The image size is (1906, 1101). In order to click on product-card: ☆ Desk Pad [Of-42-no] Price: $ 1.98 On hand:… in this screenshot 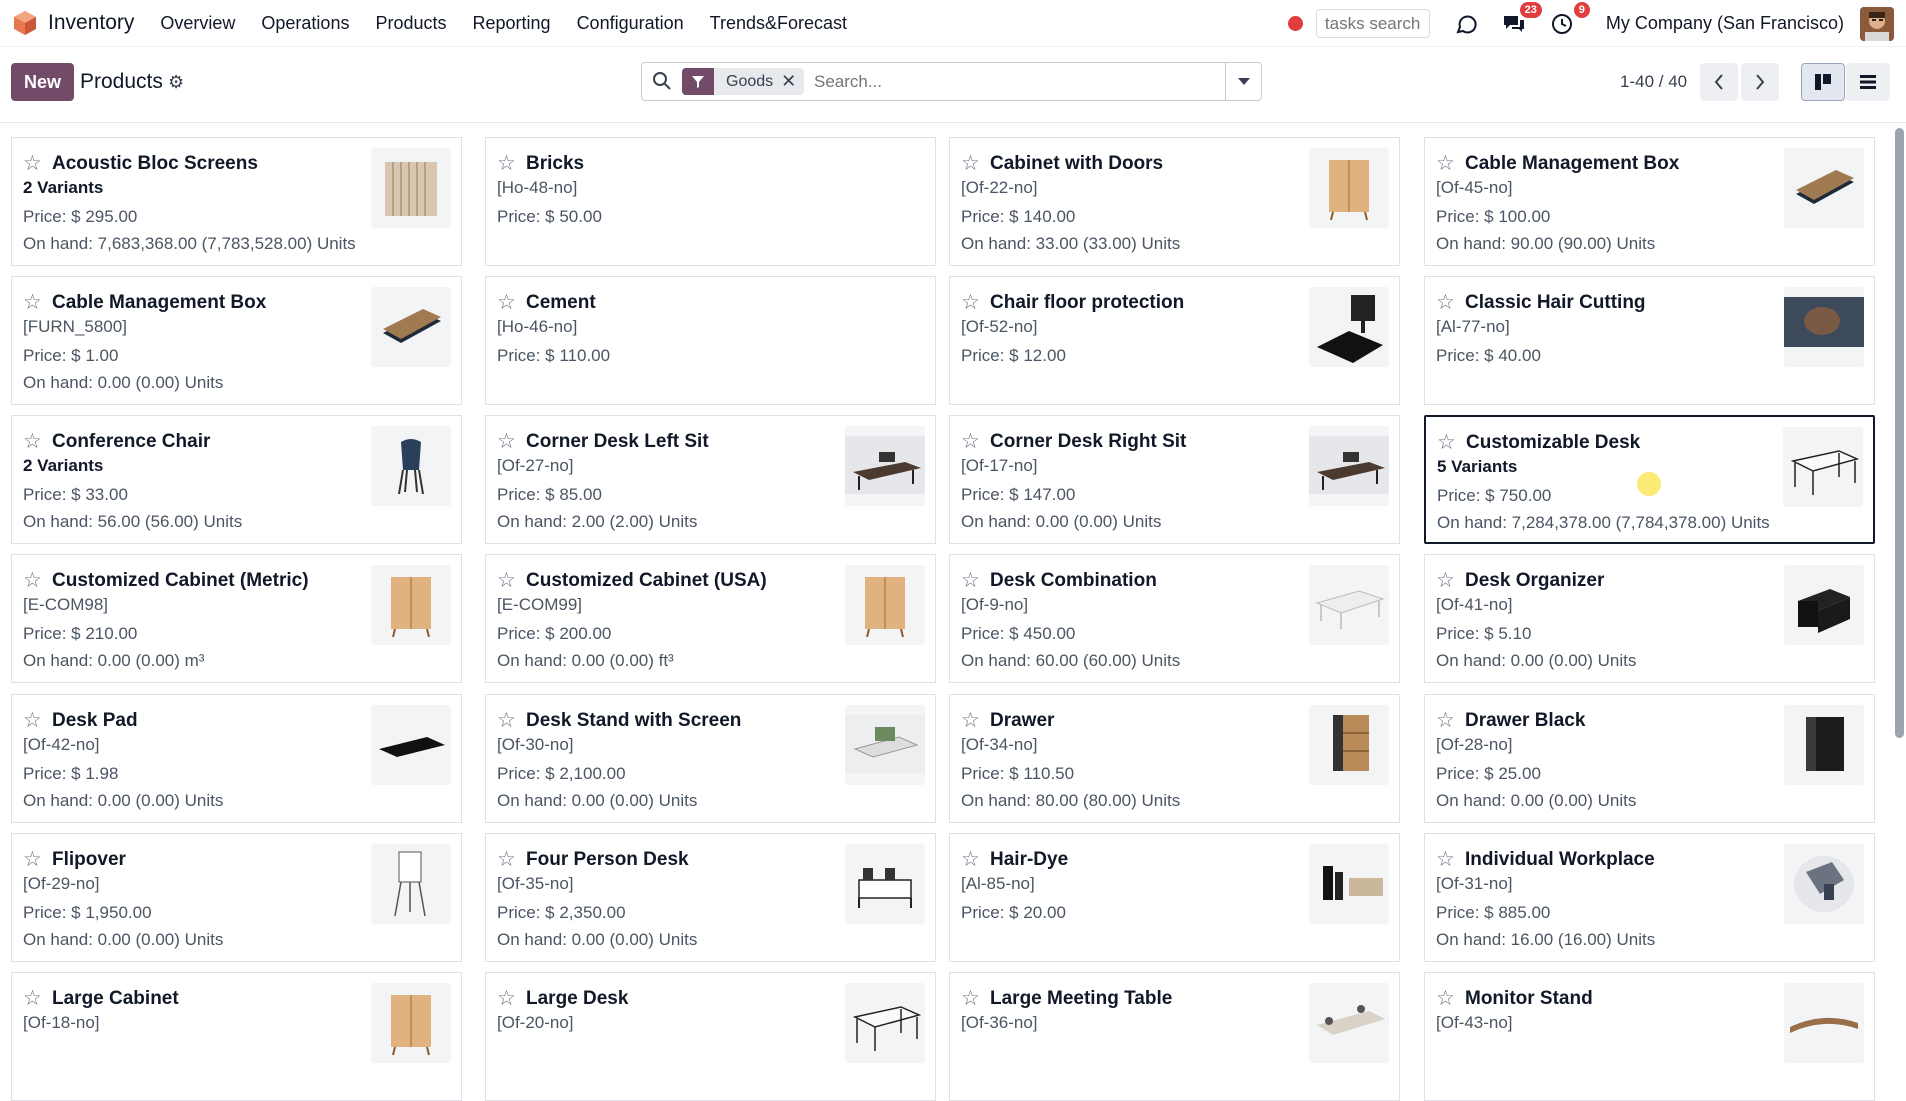, I will do `click(236, 758)`.